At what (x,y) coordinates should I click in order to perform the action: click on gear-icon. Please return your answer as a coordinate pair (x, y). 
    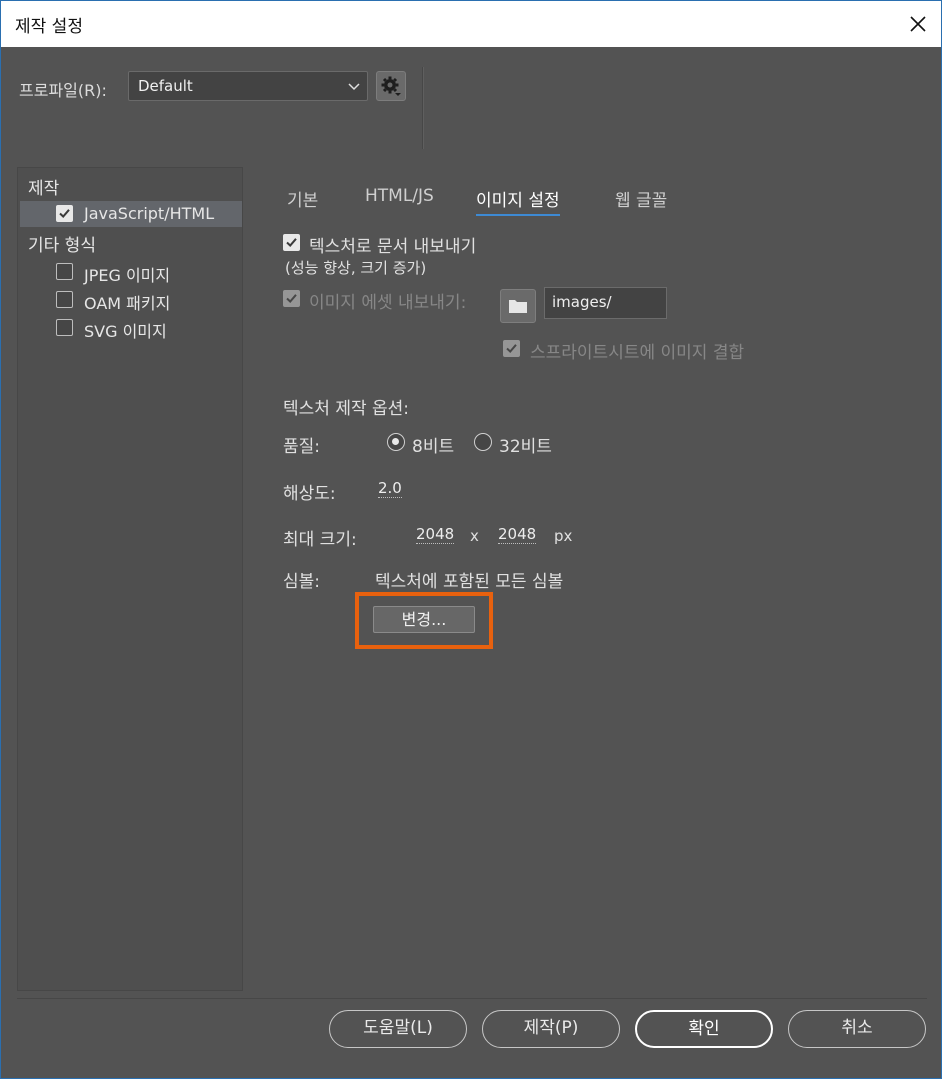
    Looking at the image, I should click on (391, 86).